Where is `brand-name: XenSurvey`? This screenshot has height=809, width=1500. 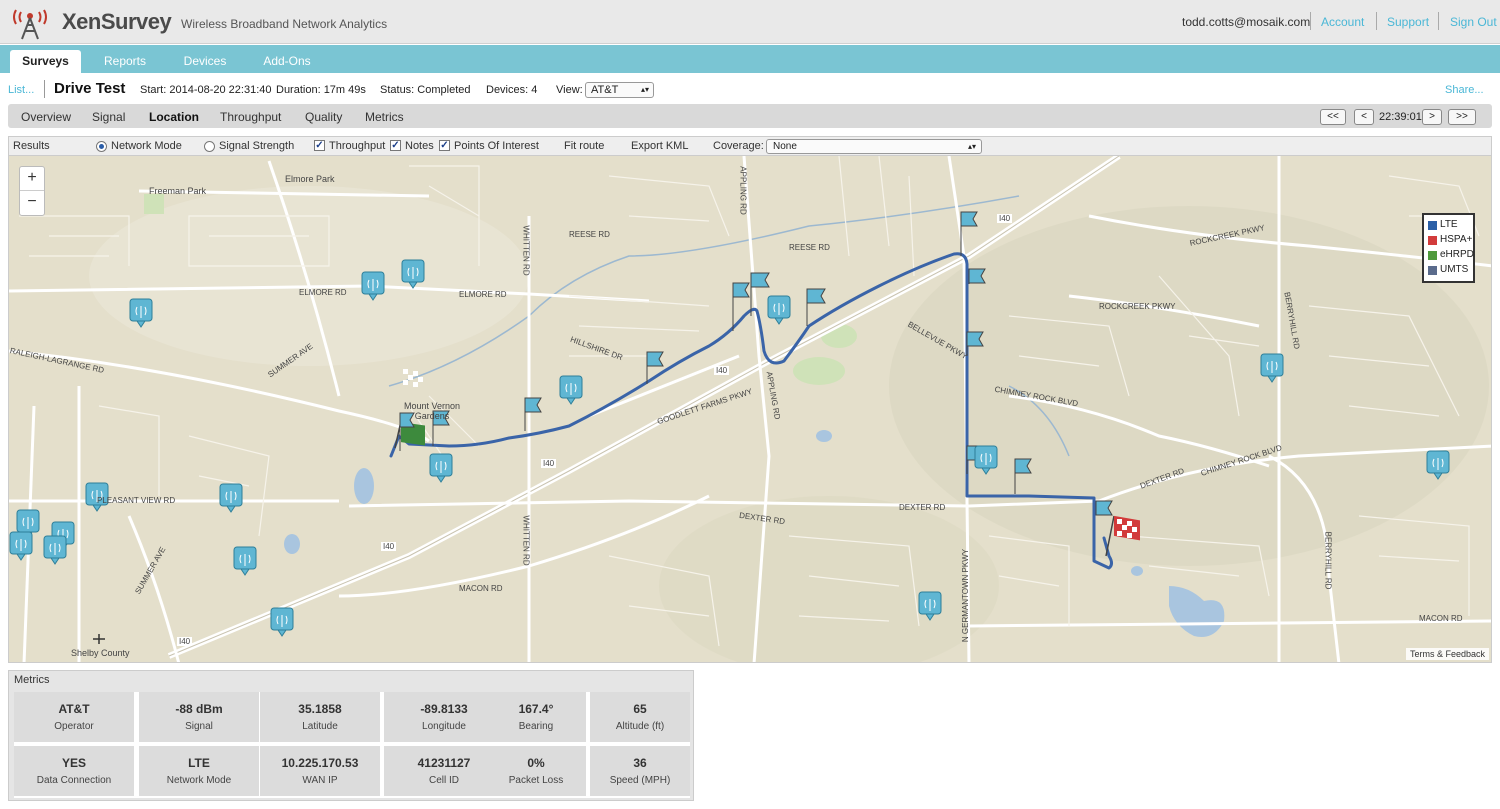
brand-name: XenSurvey is located at coordinates (117, 21).